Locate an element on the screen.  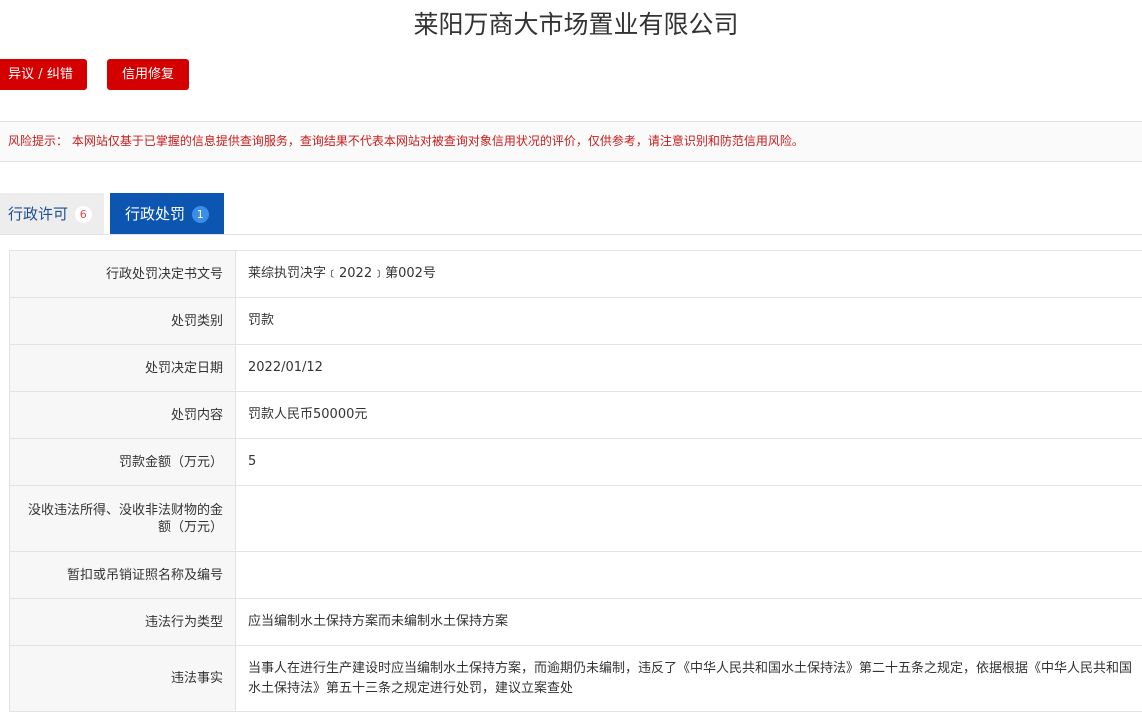
row-label: 行政处罚决定书文号 is located at coordinates (123, 274).